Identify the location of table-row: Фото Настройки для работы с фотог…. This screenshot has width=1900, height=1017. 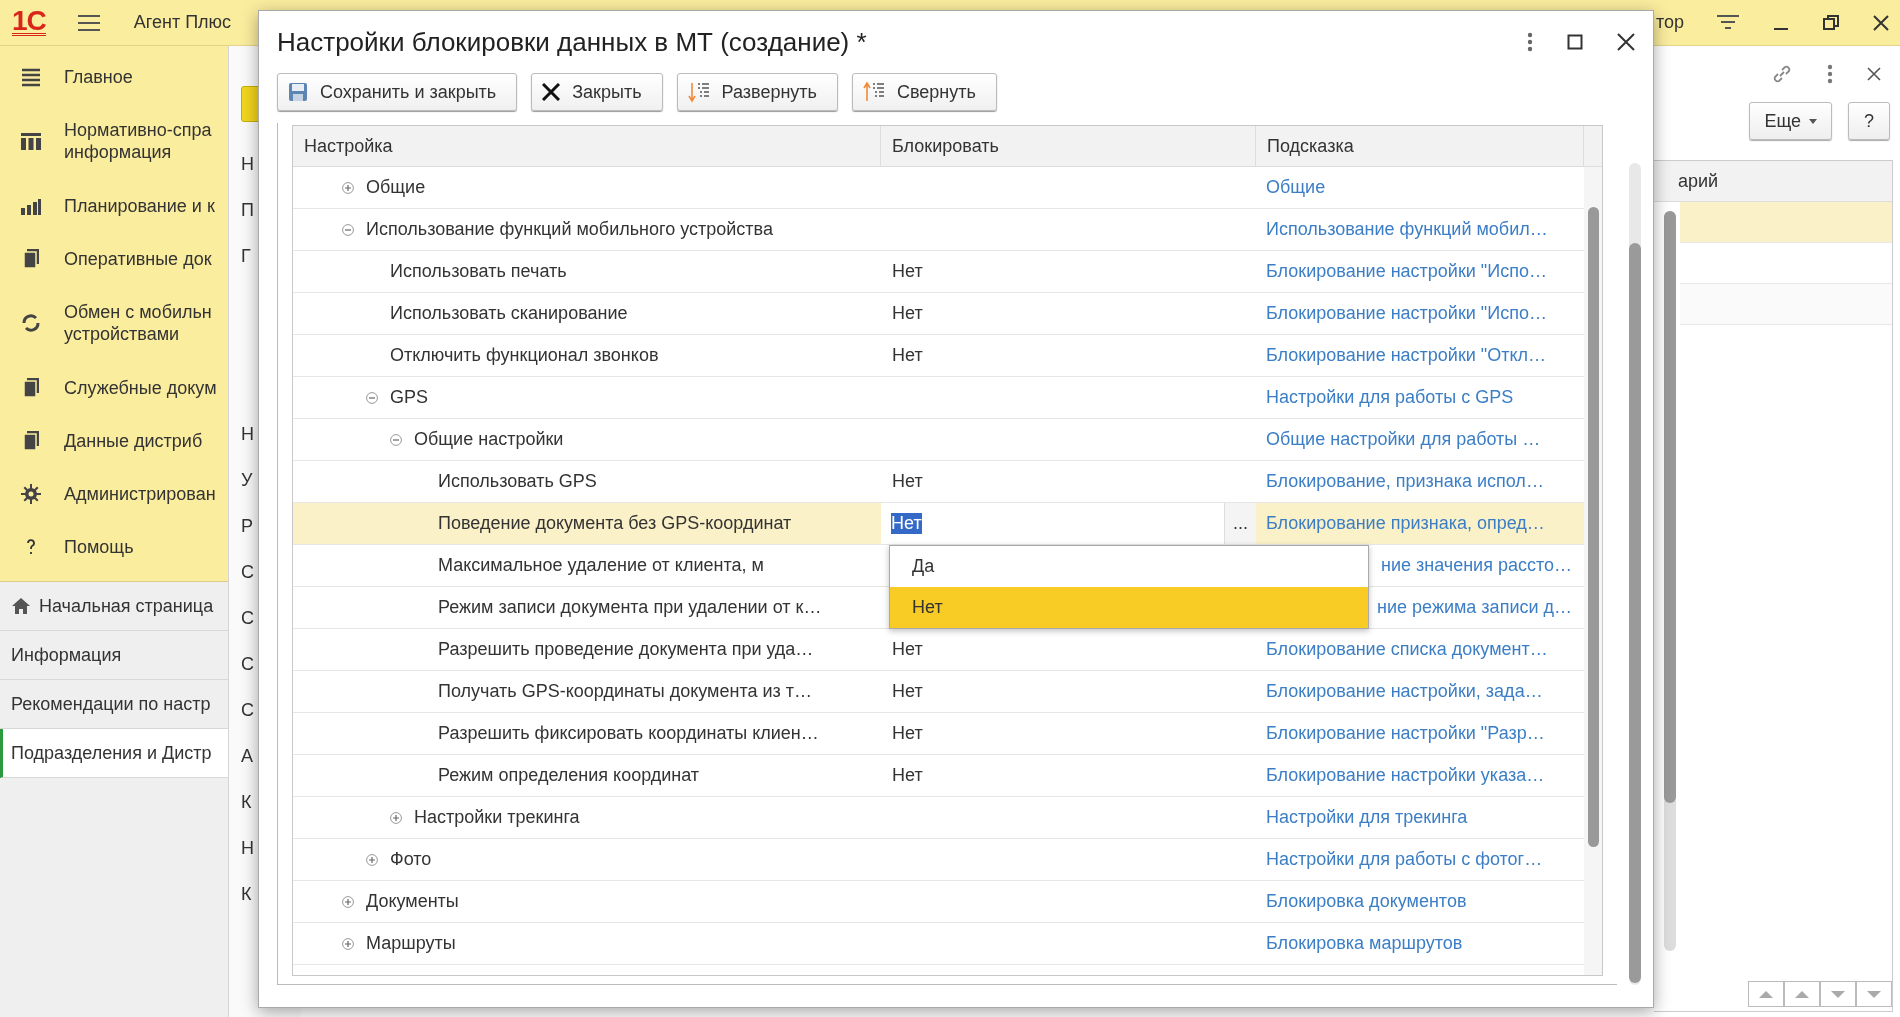
(938, 860).